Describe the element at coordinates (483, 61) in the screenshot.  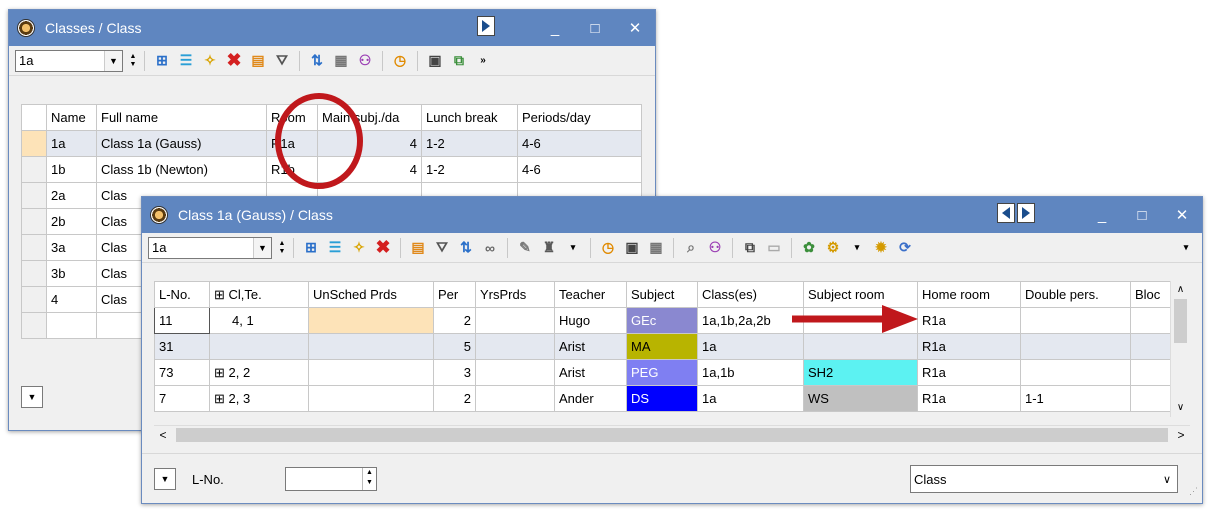
I see `overflow-icon: »` at that location.